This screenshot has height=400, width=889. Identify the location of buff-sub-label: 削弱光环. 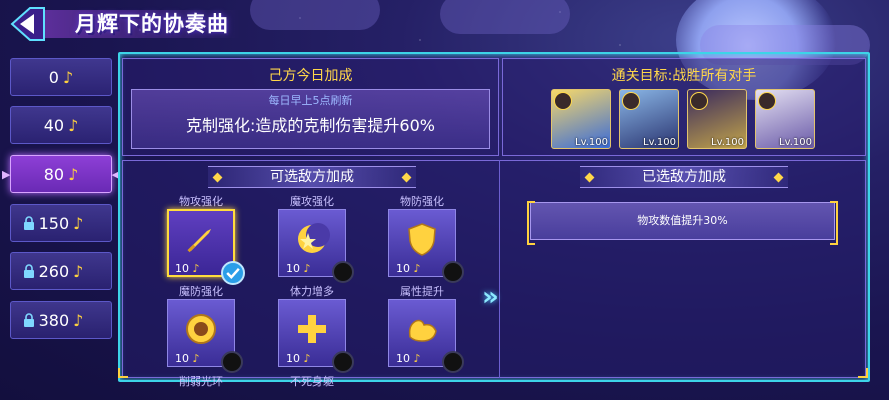
(201, 381).